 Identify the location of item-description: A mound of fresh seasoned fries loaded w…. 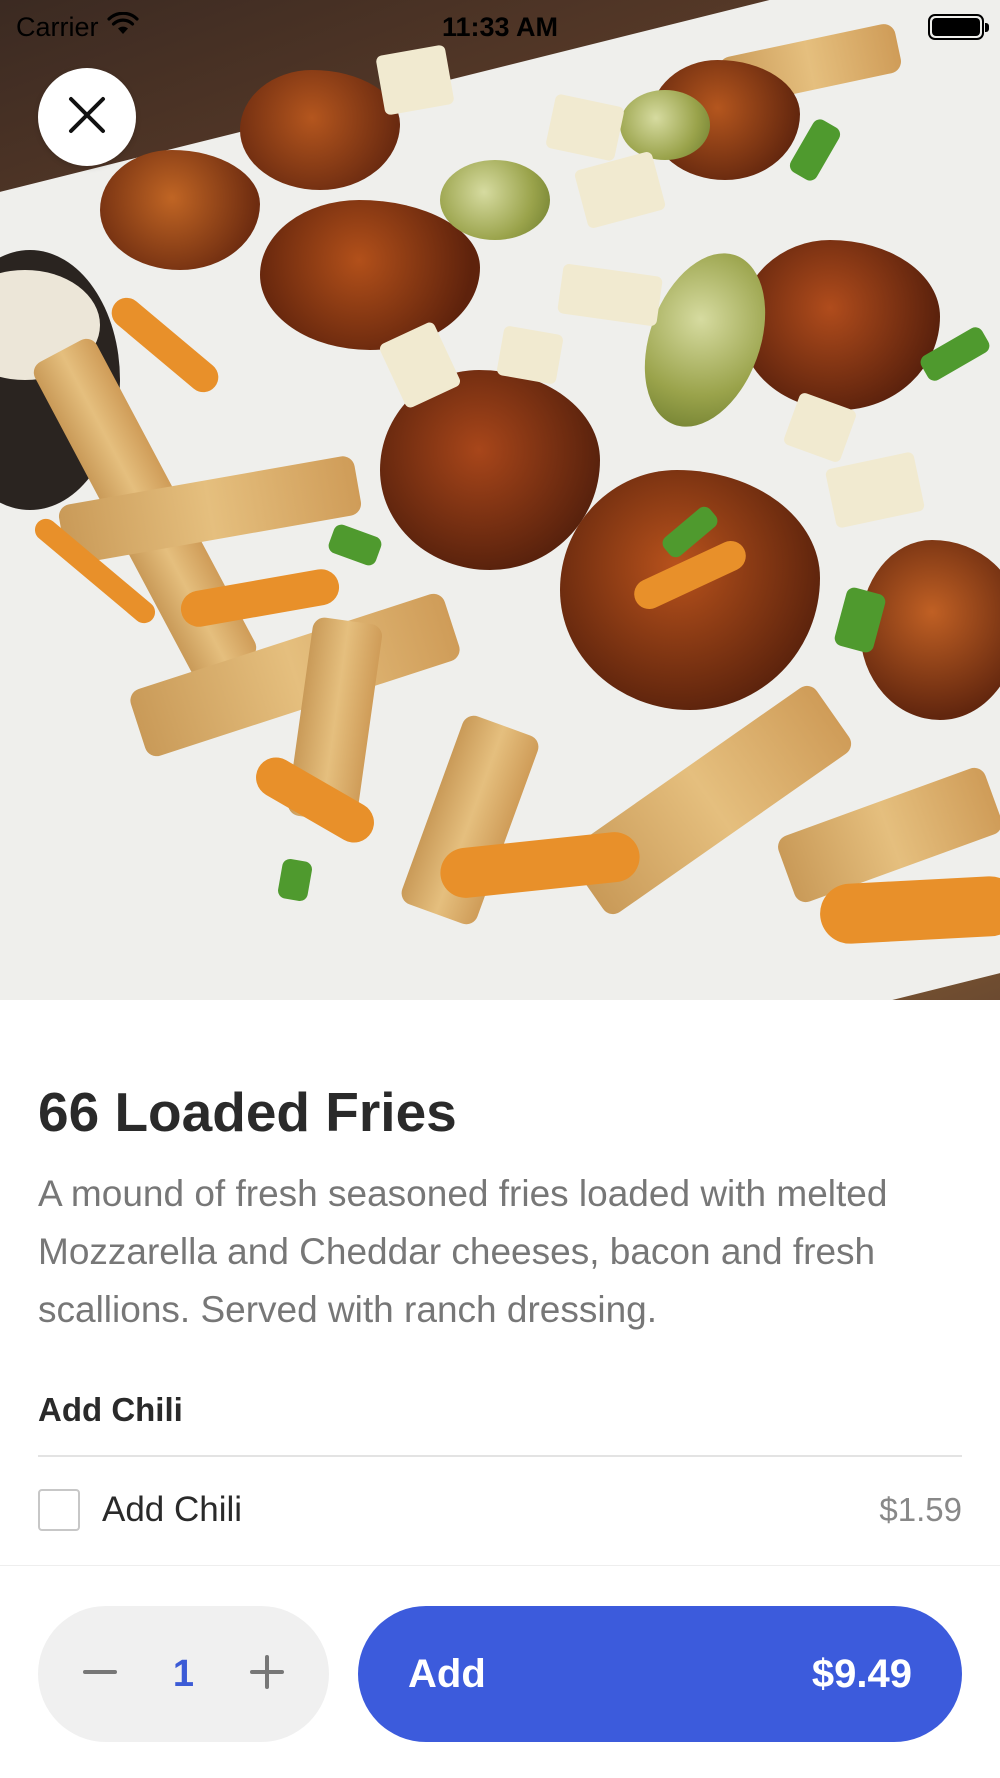
(463, 1251).